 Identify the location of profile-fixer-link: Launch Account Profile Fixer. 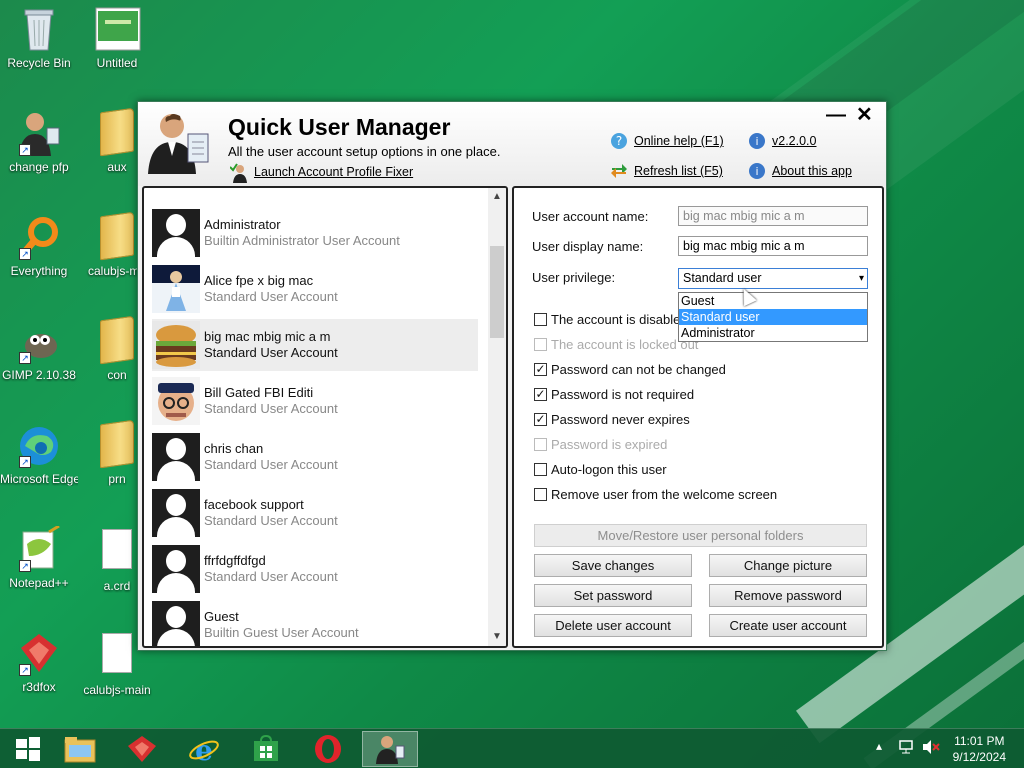
(321, 173).